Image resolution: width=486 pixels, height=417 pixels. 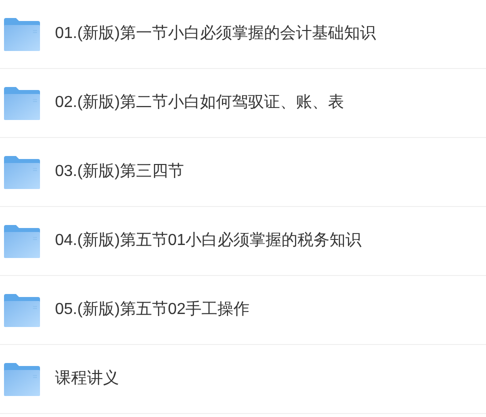 I want to click on folder-name: 03.(新版)第三四节, so click(x=119, y=172).